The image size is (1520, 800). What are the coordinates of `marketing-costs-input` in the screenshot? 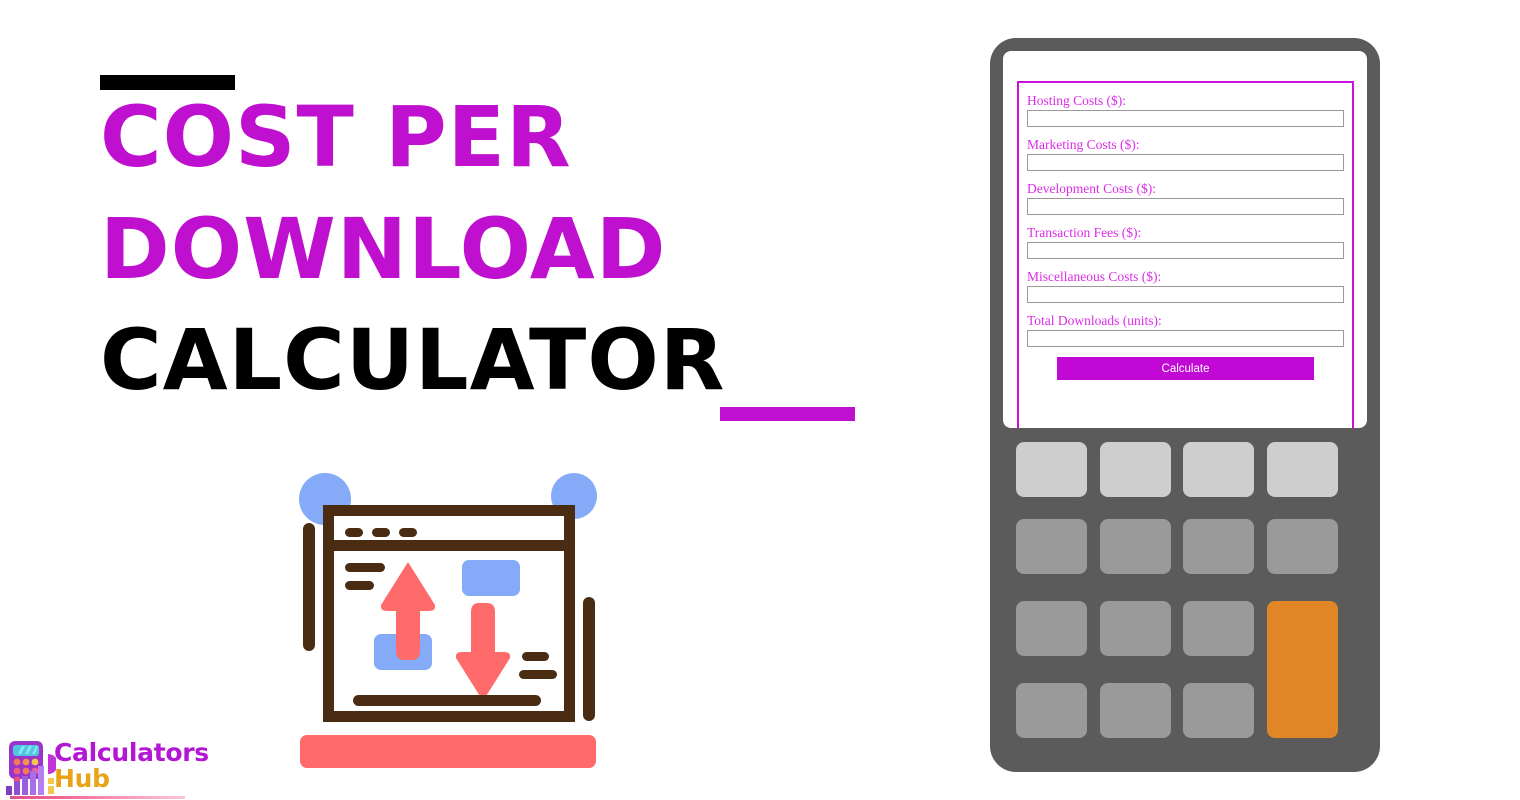 It's located at (1185, 162).